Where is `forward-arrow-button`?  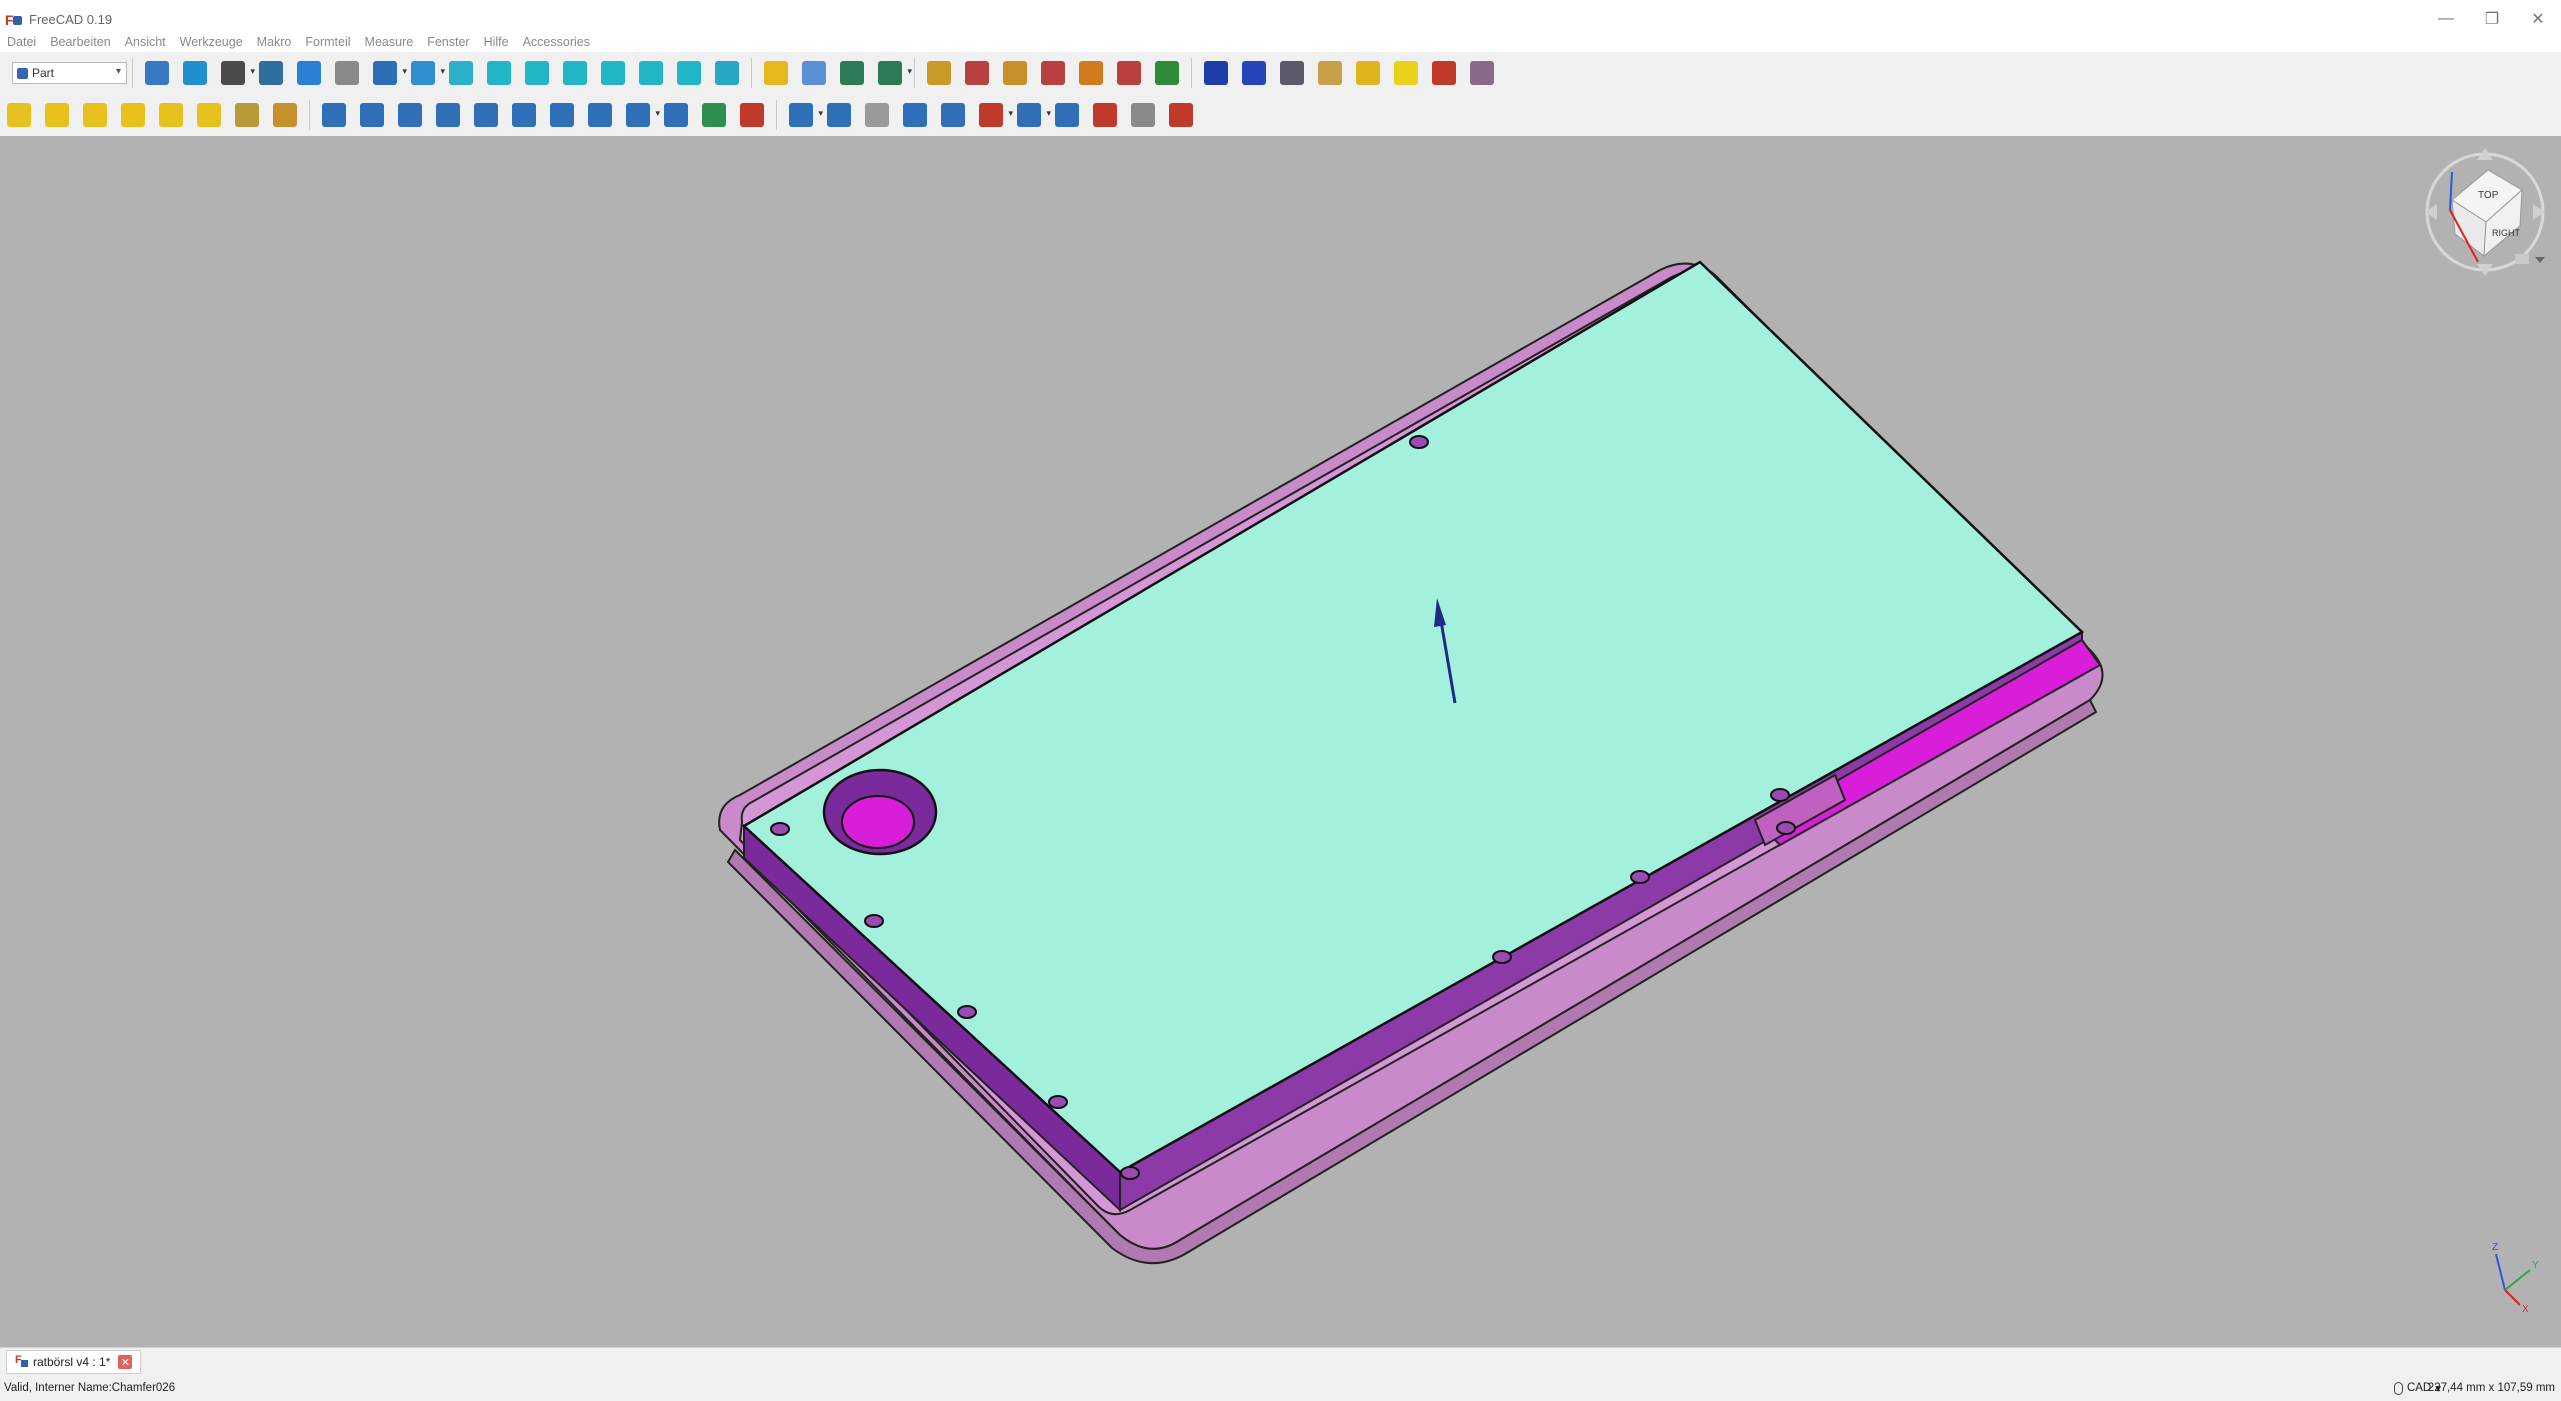 forward-arrow-button is located at coordinates (347, 73).